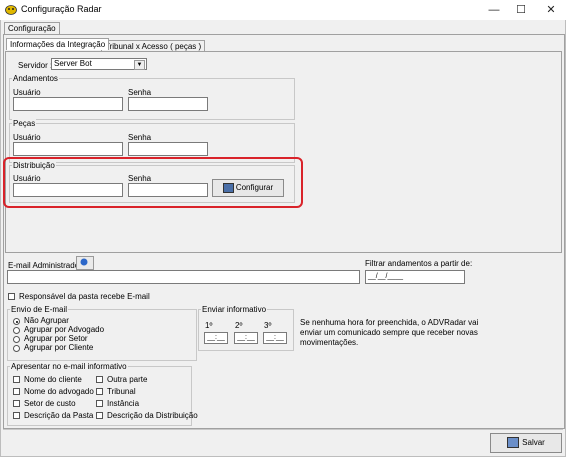 The width and height of the screenshot is (567, 458). Describe the element at coordinates (34, 165) in the screenshot. I see `distribuicao-title: Distribuição` at that location.